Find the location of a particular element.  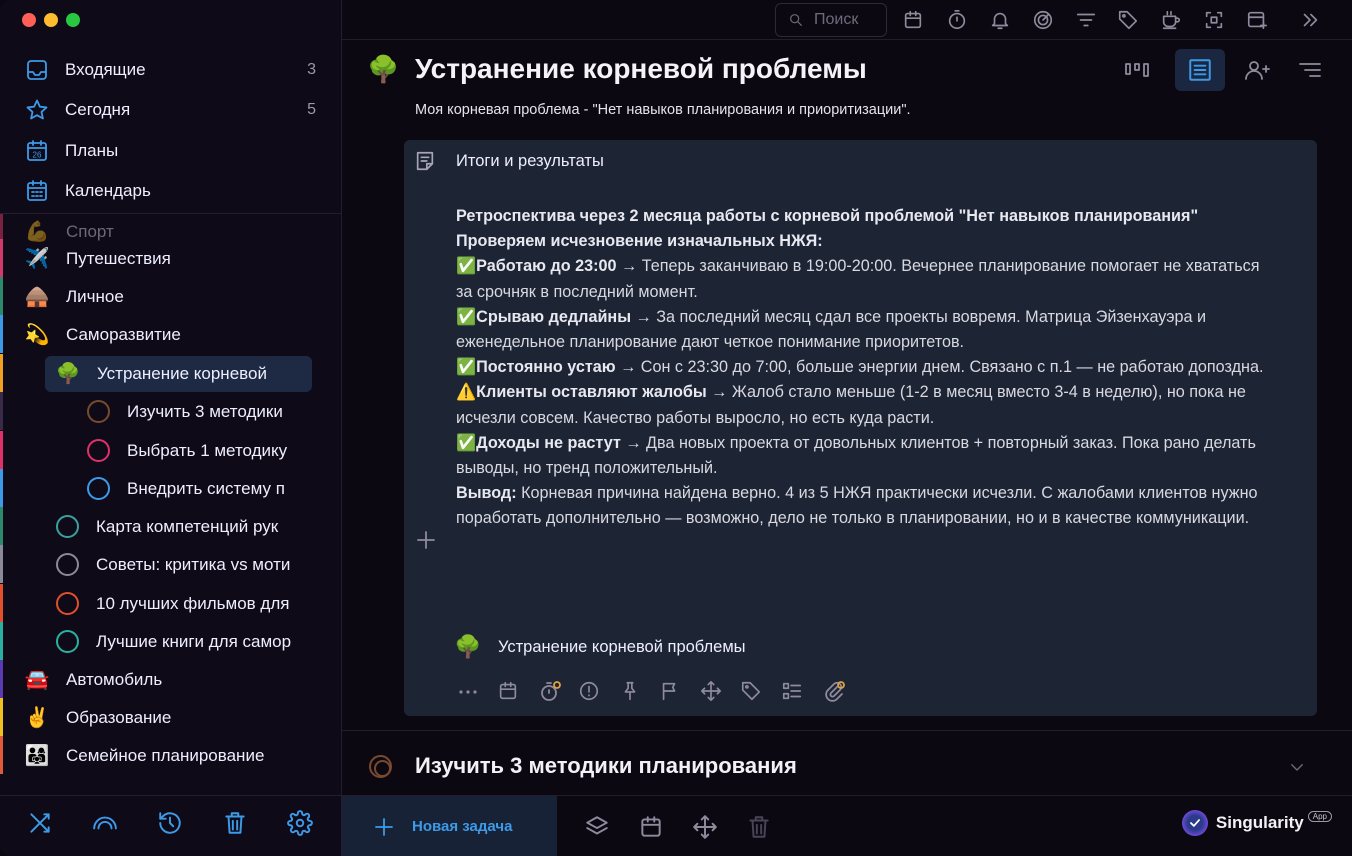

tree-item-label: Личное is located at coordinates (95, 296).